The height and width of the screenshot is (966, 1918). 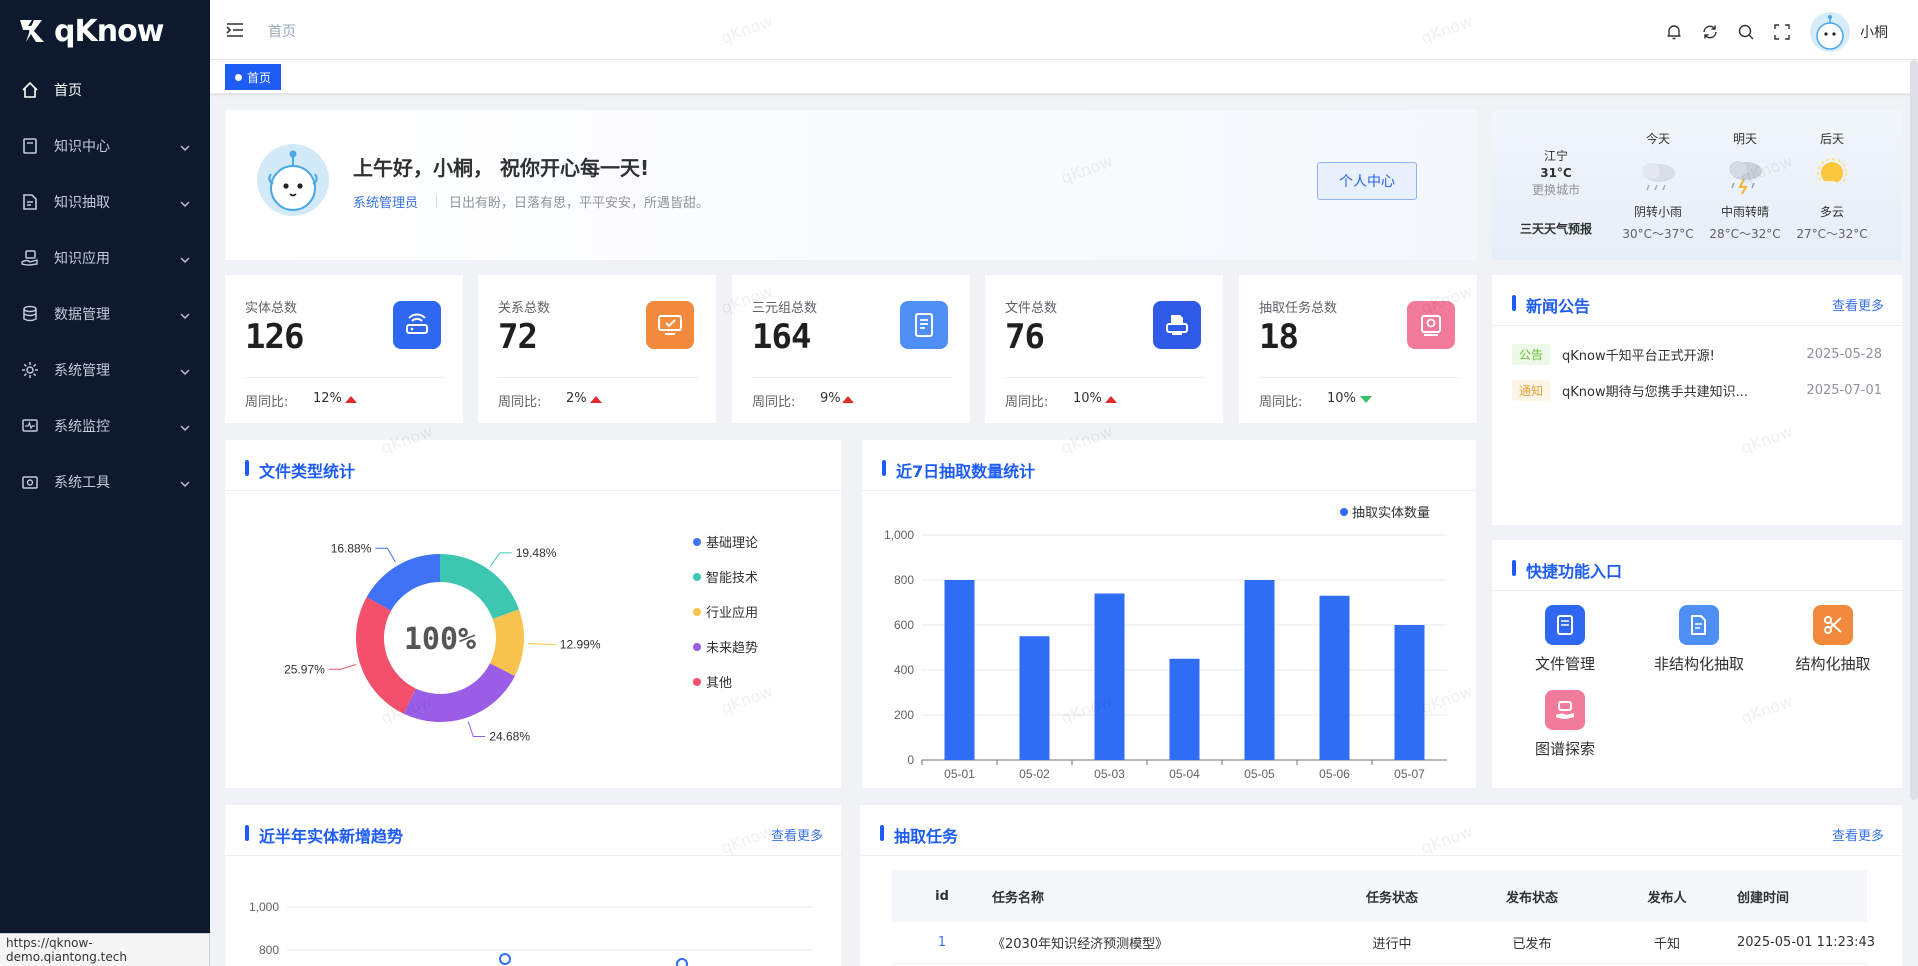 I want to click on bar-ytick: 400, so click(x=904, y=670).